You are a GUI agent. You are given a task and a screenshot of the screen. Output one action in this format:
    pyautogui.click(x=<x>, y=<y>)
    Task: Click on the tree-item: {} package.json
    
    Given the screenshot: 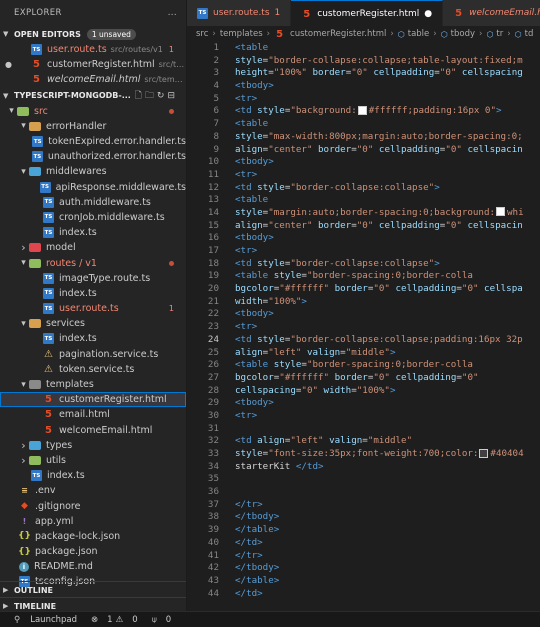 What is the action you would take?
    pyautogui.click(x=93, y=551)
    